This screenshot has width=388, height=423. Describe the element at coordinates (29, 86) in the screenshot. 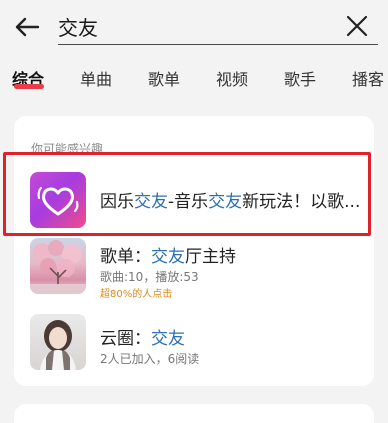

I see `active-tab-indicator` at that location.